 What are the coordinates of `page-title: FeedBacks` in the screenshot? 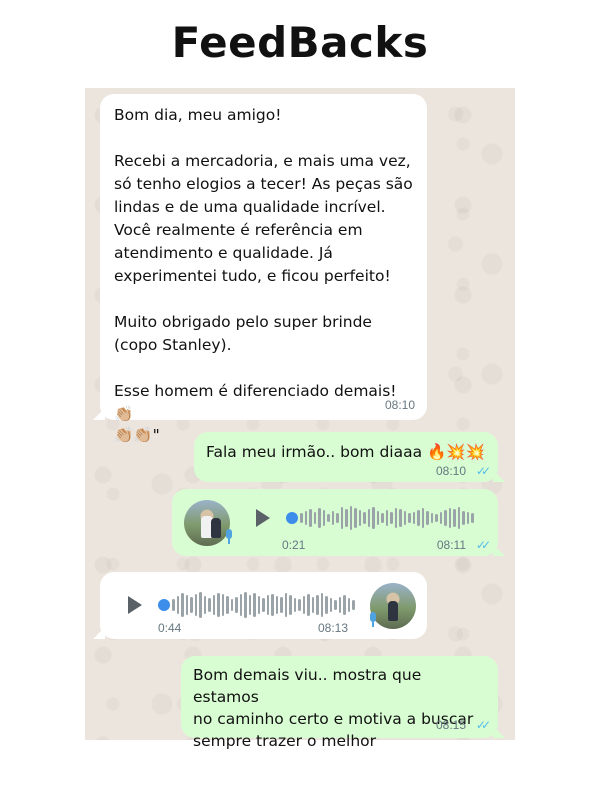 It's located at (300, 42).